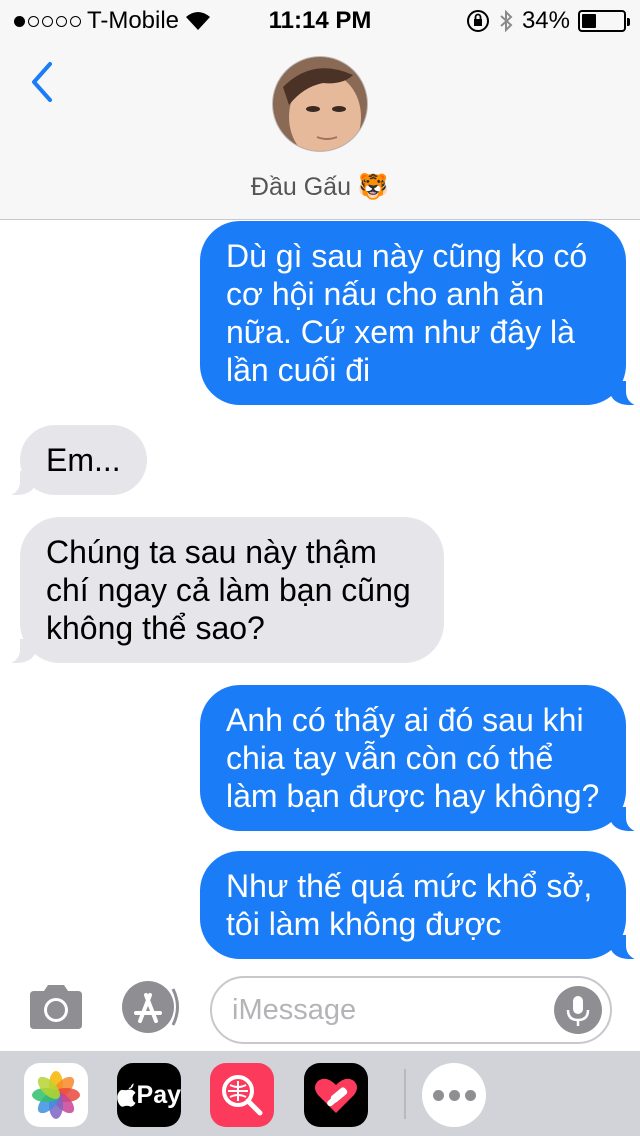  What do you see at coordinates (604, 21) in the screenshot?
I see `battery-icon` at bounding box center [604, 21].